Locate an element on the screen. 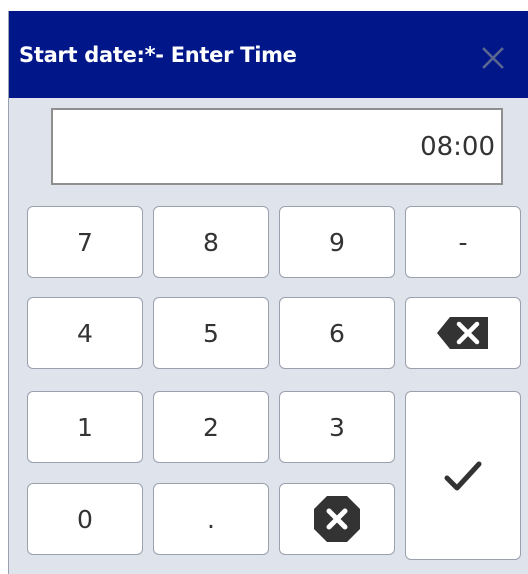 The height and width of the screenshot is (574, 528). key-6: 6 is located at coordinates (337, 333).